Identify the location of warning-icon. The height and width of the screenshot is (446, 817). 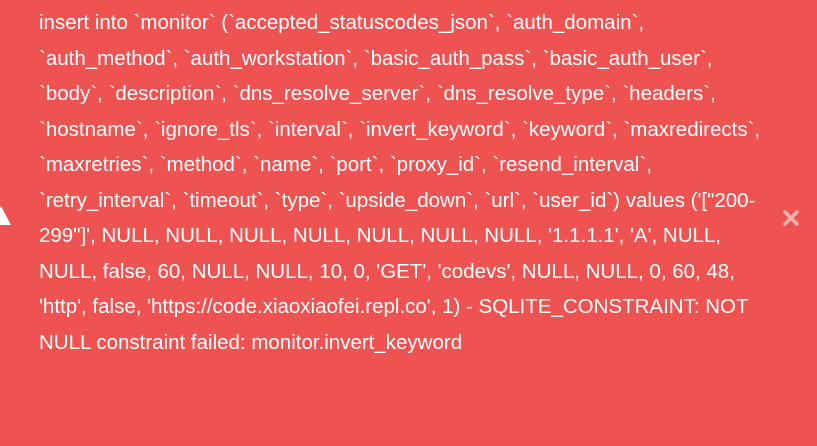
(6, 216).